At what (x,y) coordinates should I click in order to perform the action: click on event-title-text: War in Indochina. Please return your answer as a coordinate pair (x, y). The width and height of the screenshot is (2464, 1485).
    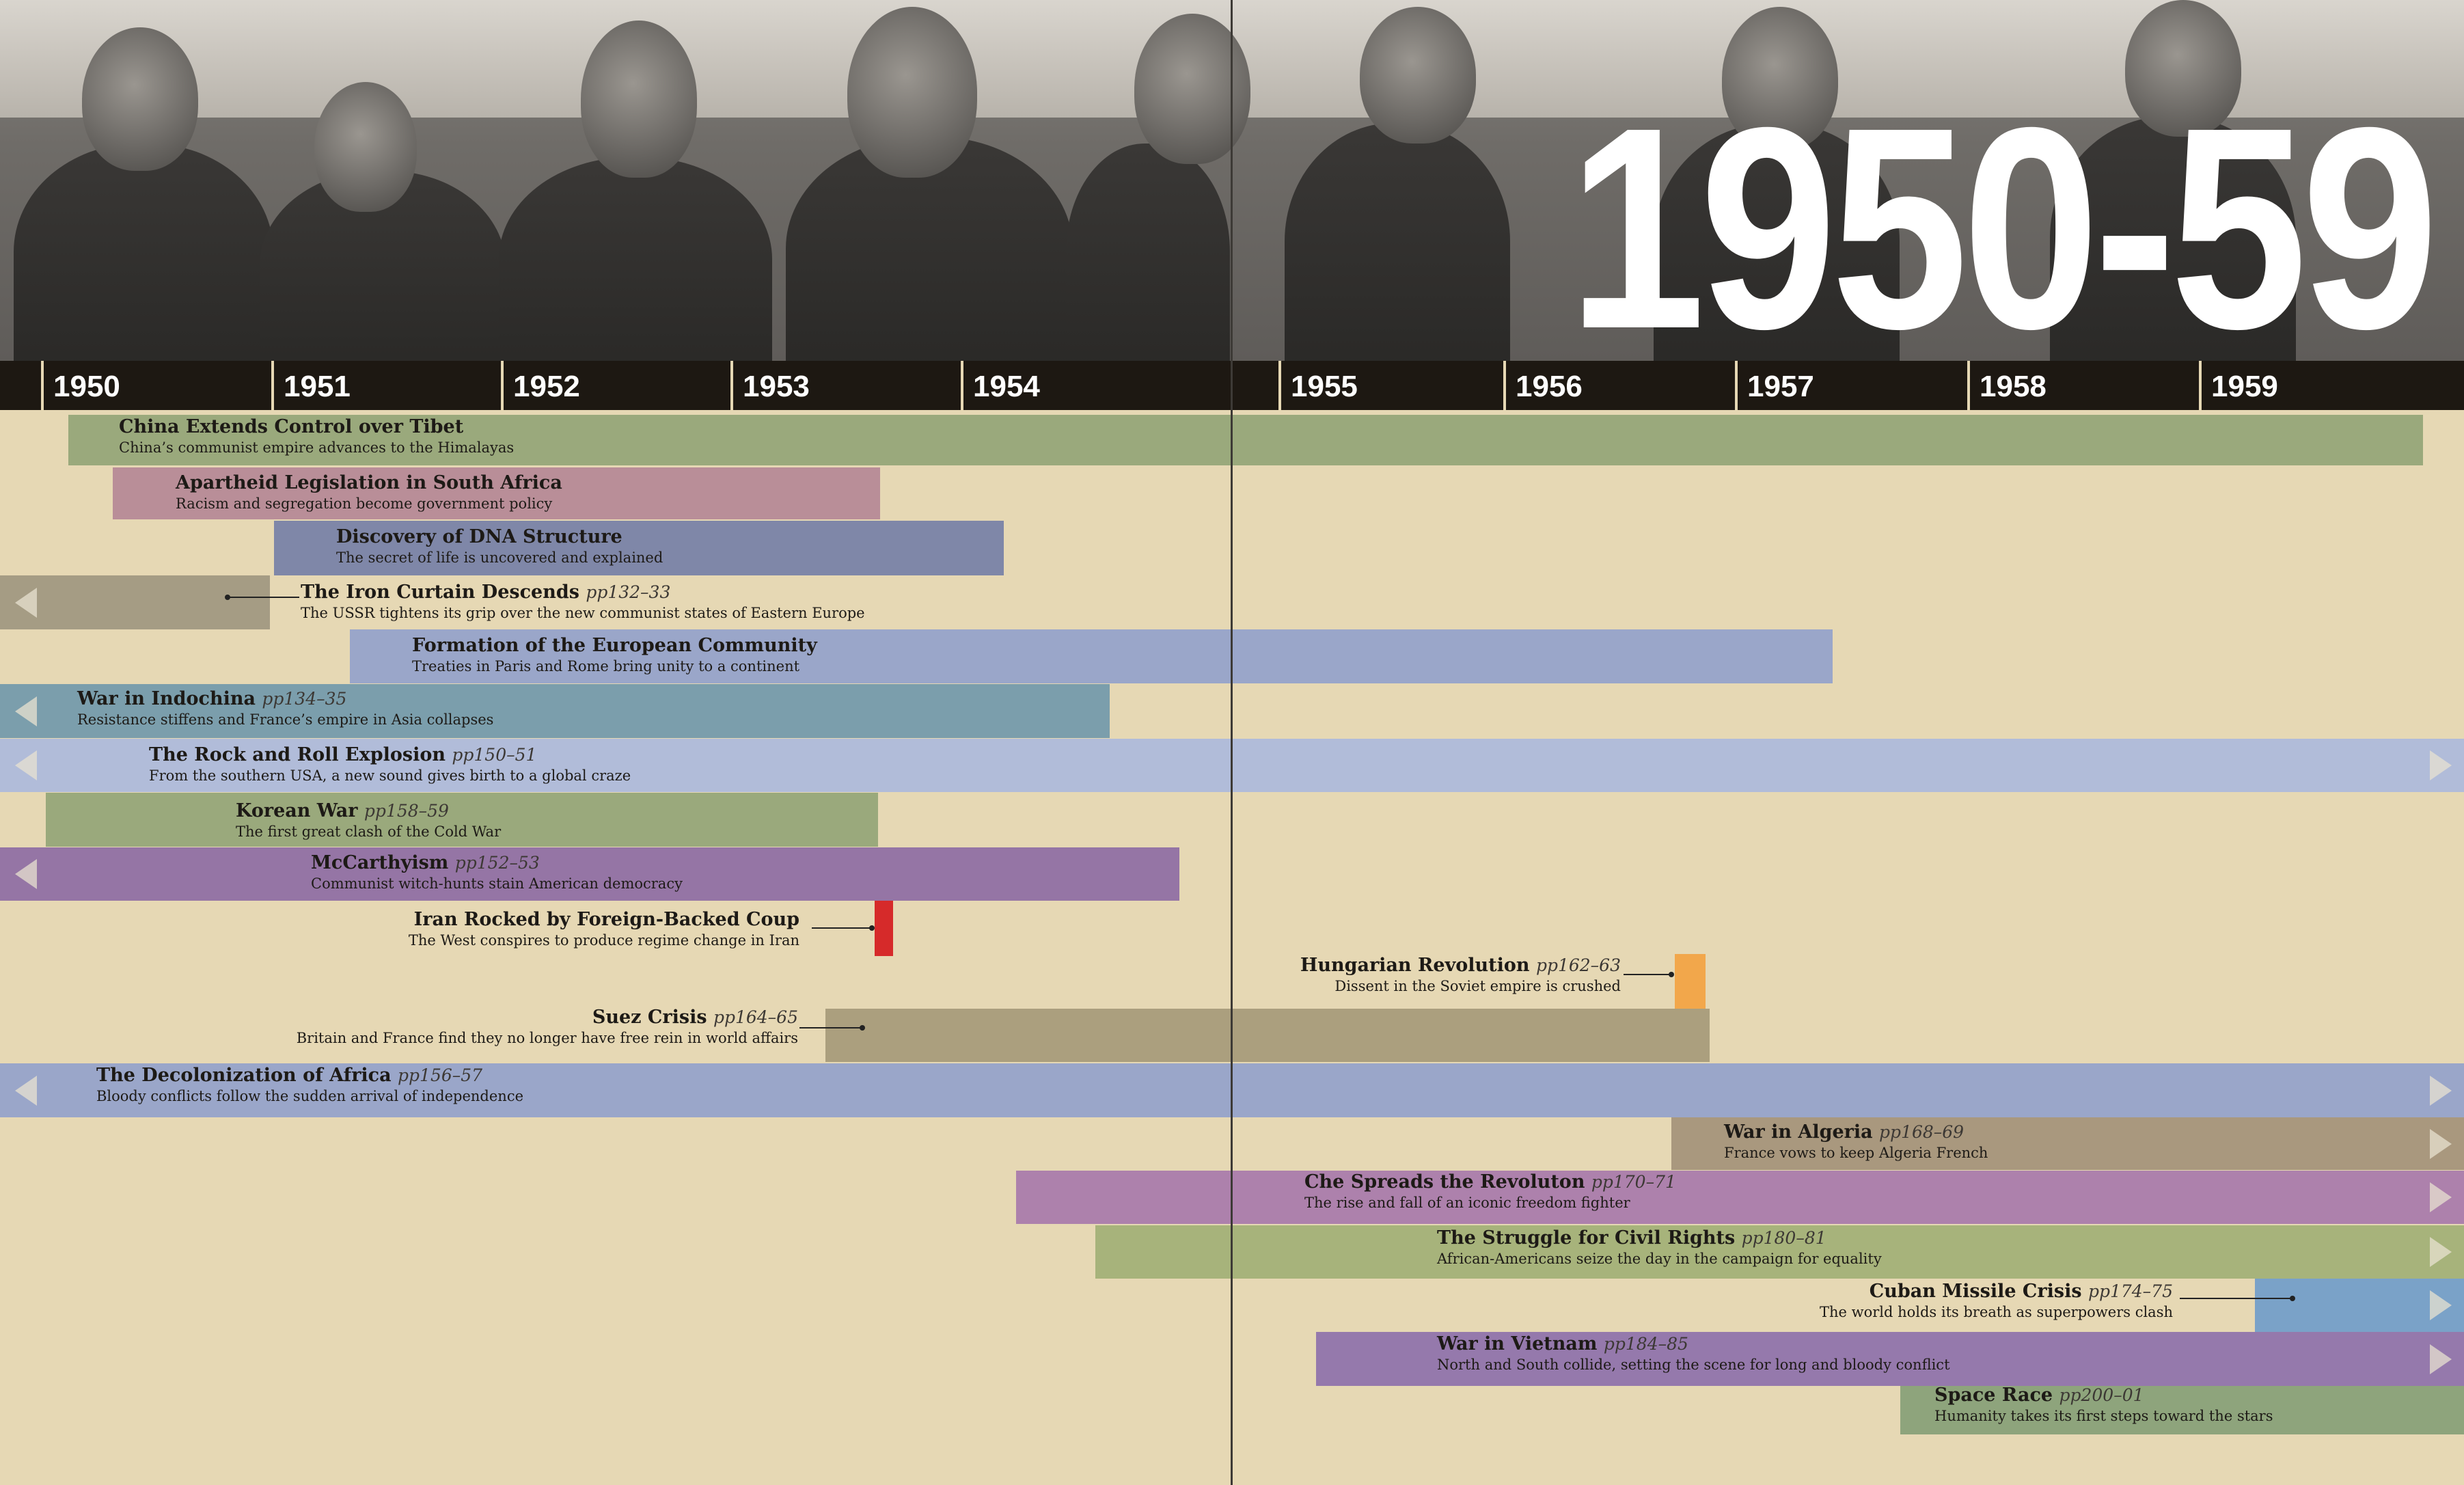
    Looking at the image, I should click on (166, 699).